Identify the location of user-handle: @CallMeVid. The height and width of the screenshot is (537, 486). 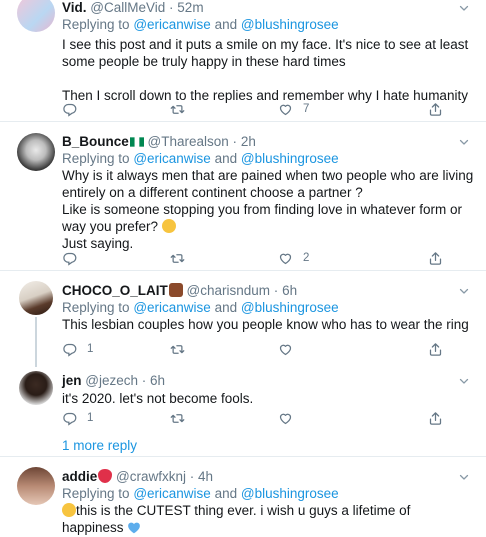
(127, 7).